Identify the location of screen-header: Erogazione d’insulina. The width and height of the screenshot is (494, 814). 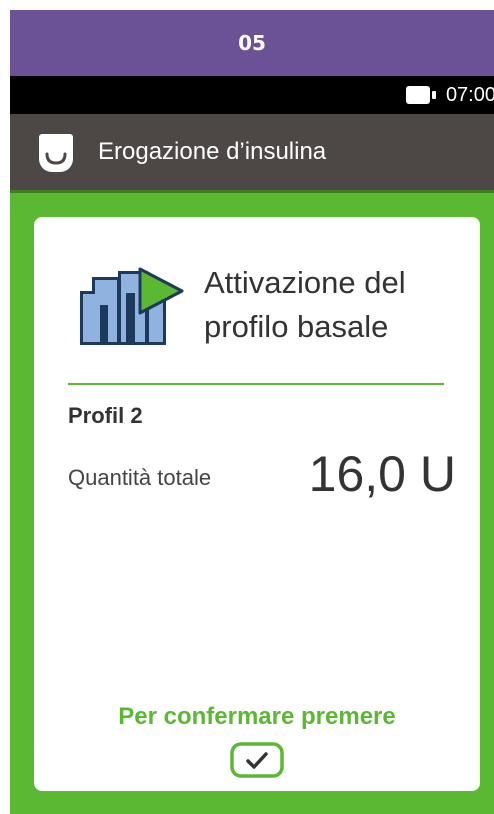
(252, 152).